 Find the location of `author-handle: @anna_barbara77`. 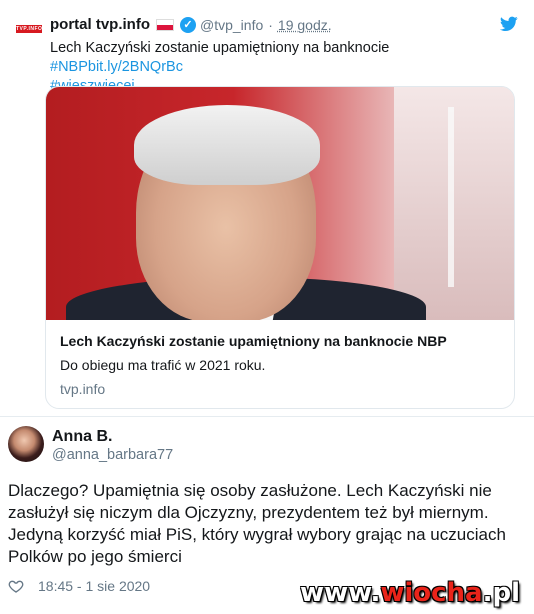

author-handle: @anna_barbara77 is located at coordinates (112, 455).